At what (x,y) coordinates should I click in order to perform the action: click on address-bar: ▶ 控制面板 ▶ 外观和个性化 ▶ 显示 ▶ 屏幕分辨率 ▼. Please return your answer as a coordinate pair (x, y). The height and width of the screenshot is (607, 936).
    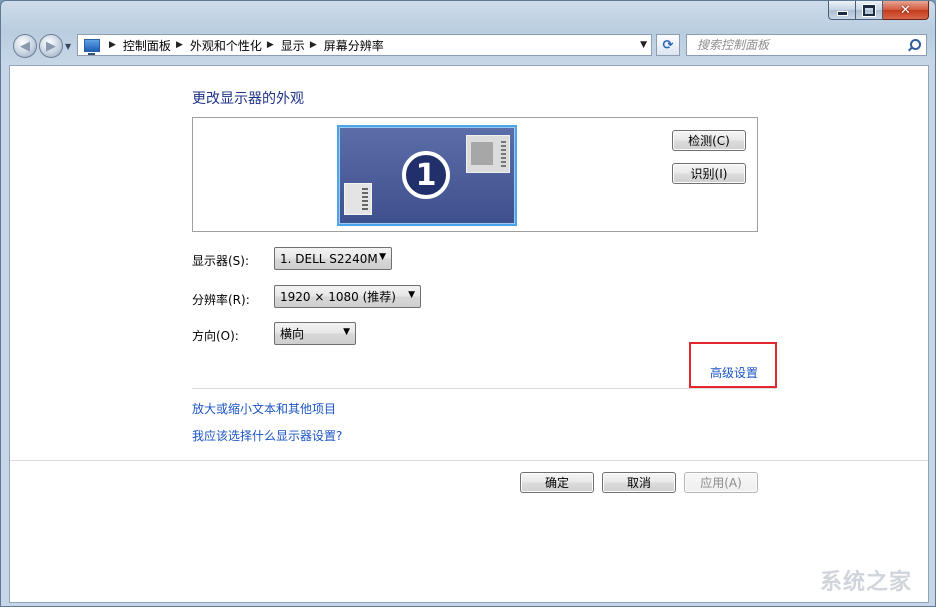
    Looking at the image, I should click on (364, 45).